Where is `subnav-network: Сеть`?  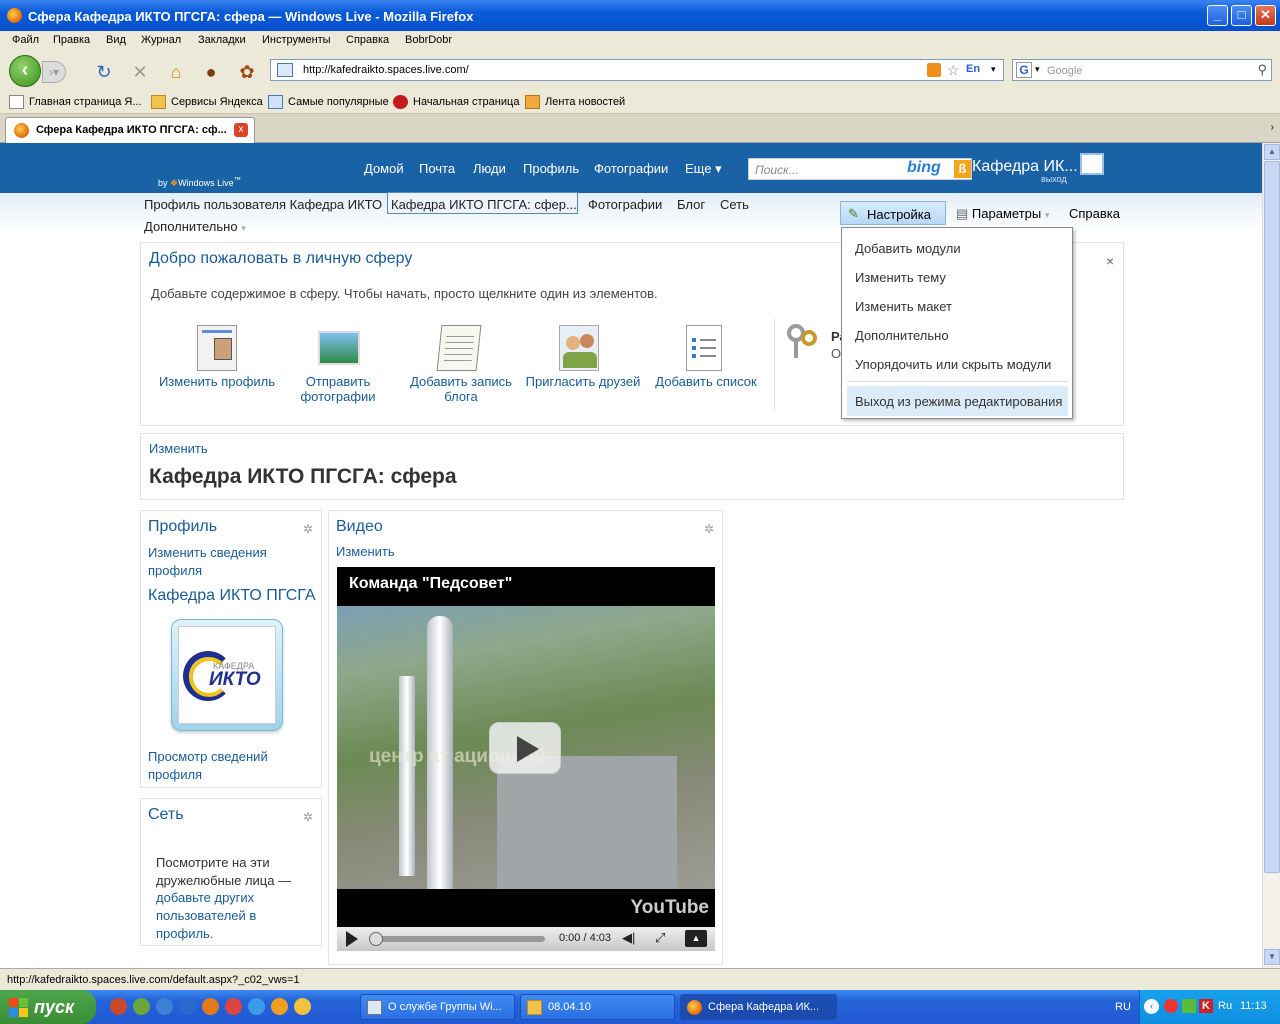 subnav-network: Сеть is located at coordinates (734, 204).